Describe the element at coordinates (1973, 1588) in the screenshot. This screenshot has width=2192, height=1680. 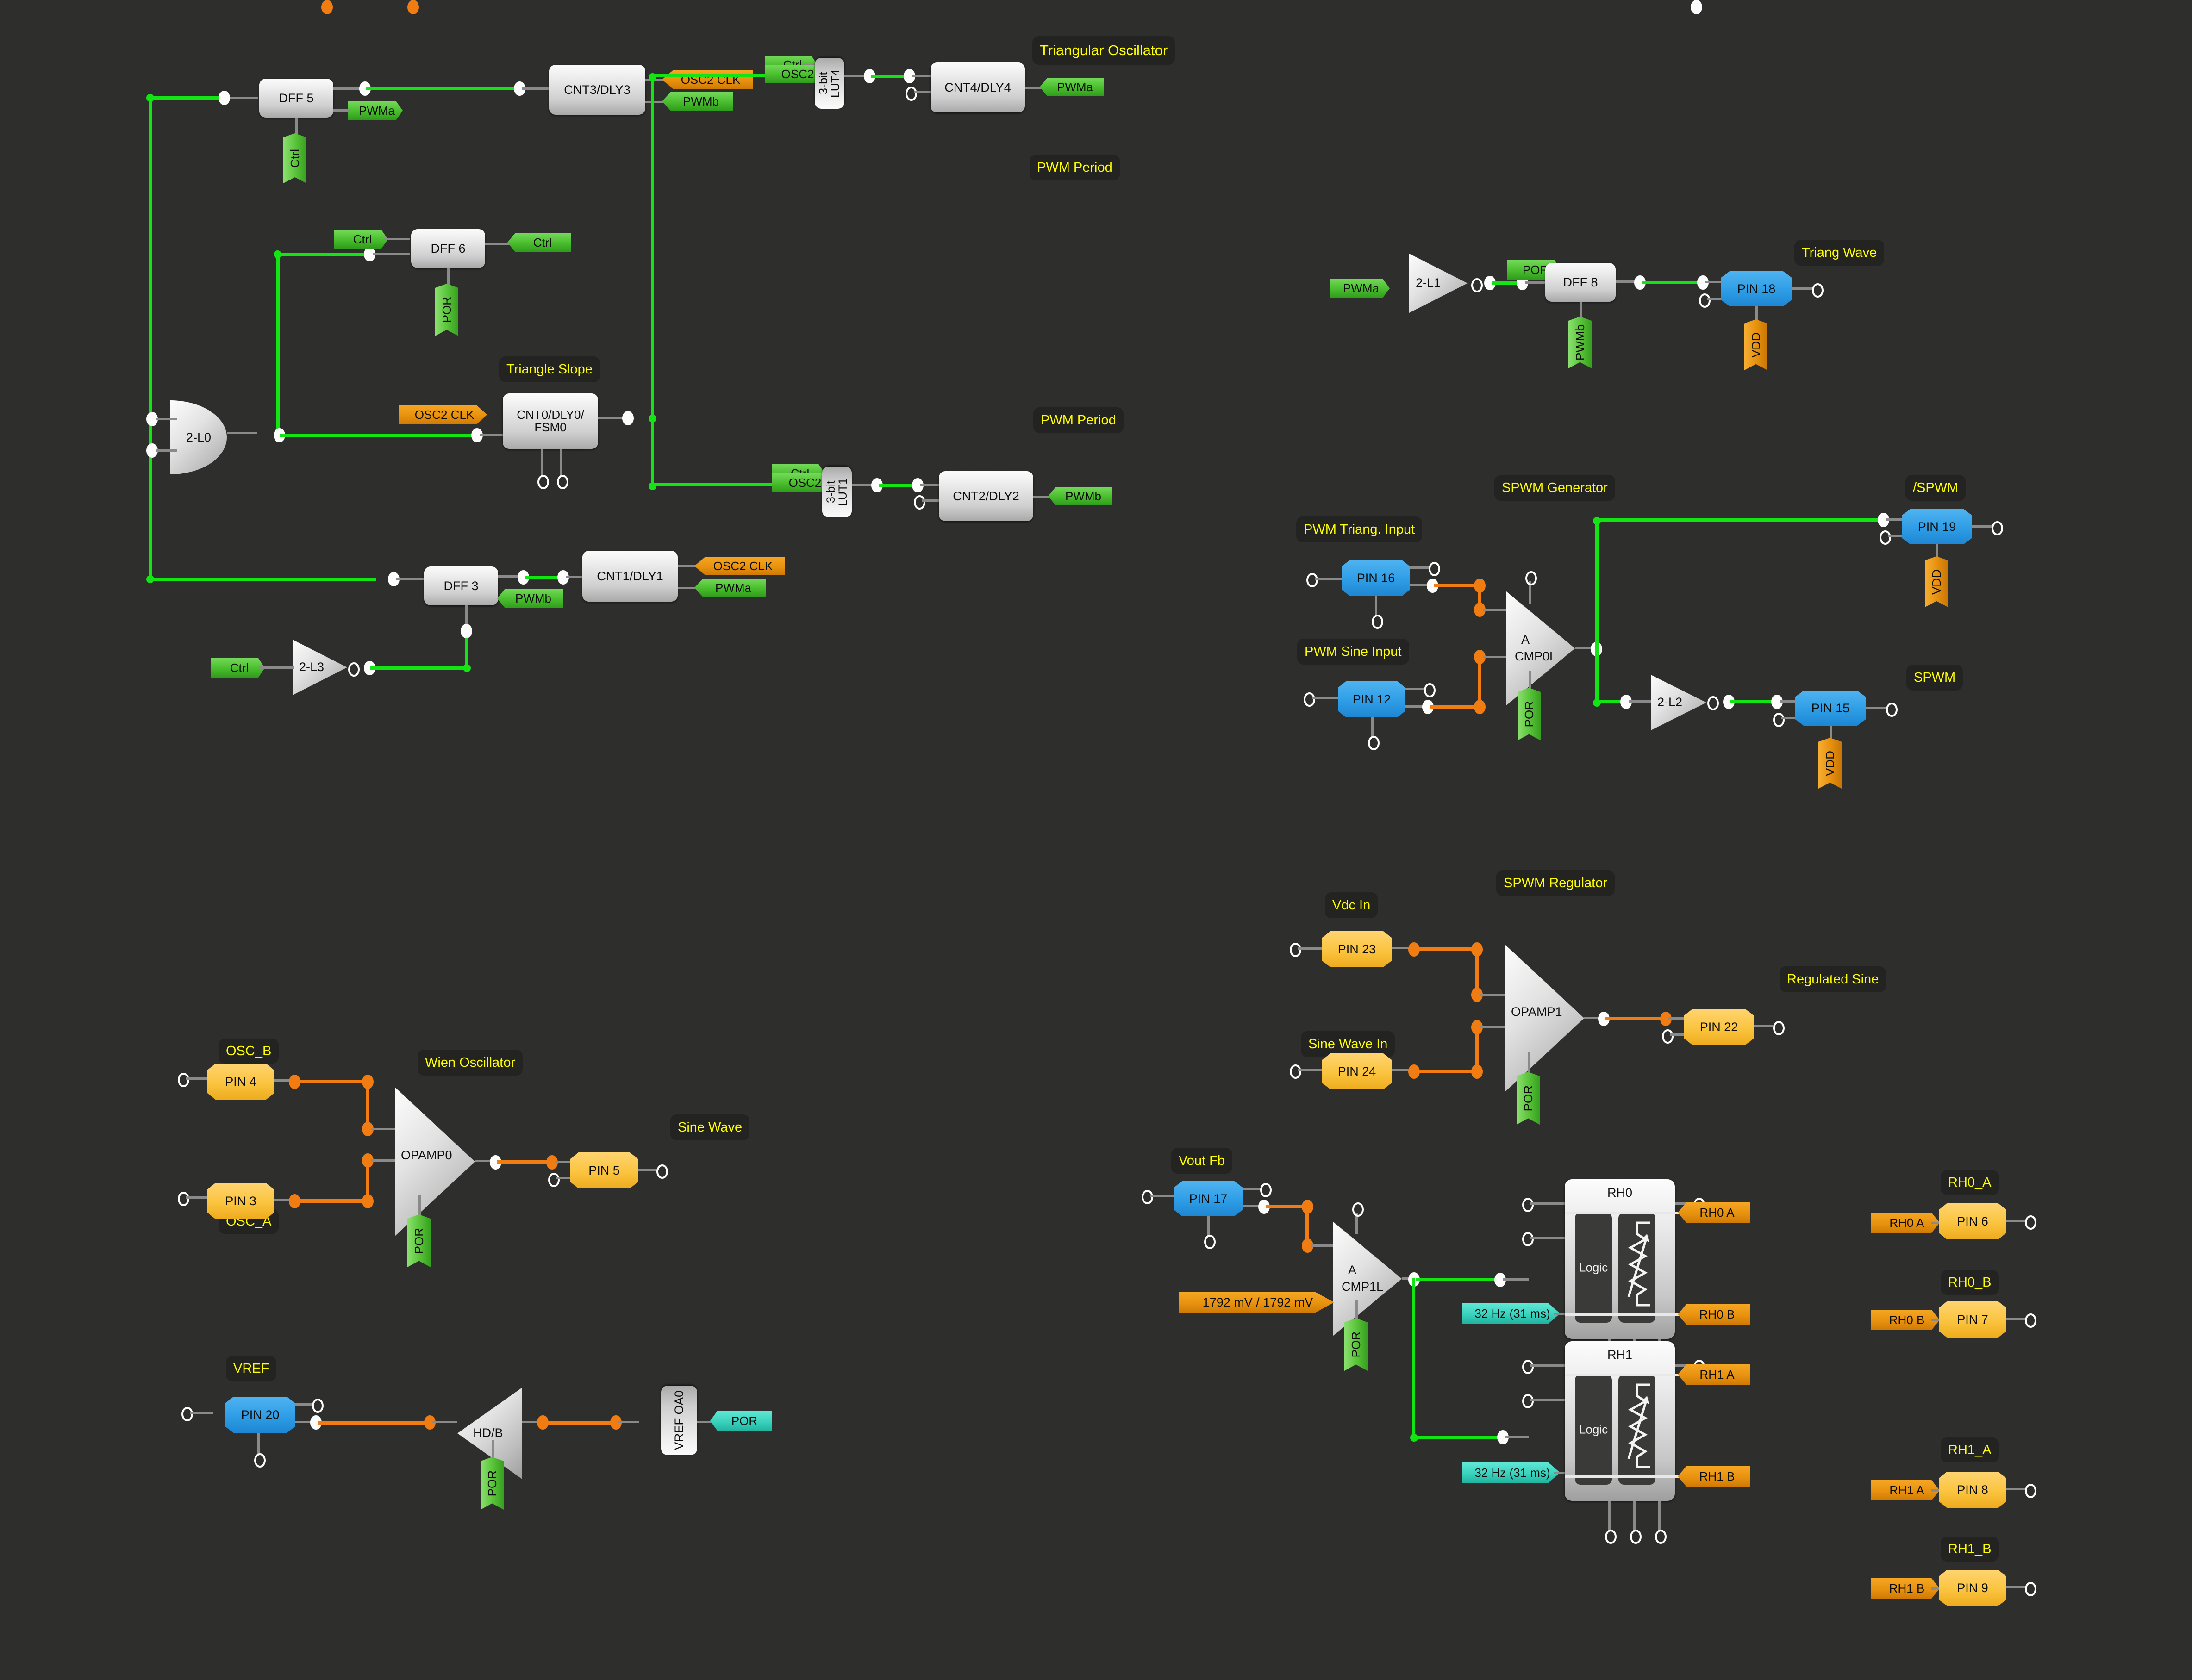
I see `pin-9: PIN 9` at that location.